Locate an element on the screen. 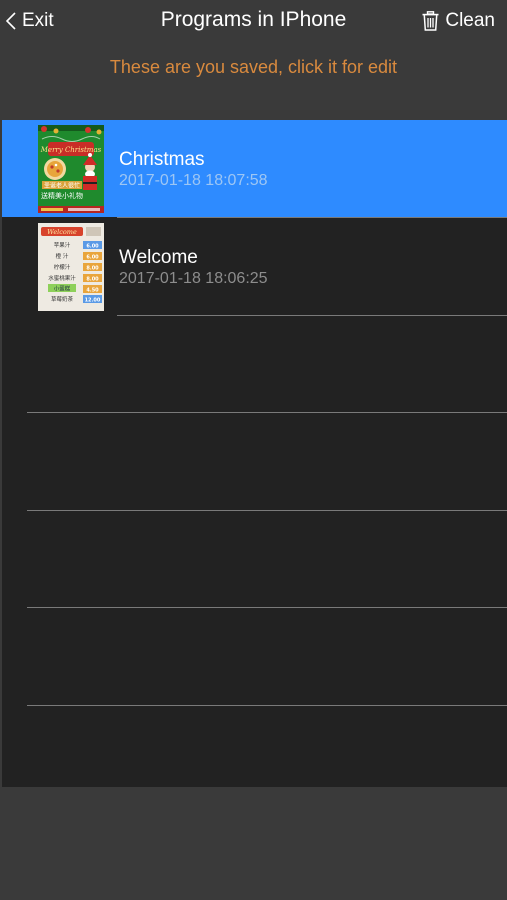  clean-button: Clean is located at coordinates (458, 21).